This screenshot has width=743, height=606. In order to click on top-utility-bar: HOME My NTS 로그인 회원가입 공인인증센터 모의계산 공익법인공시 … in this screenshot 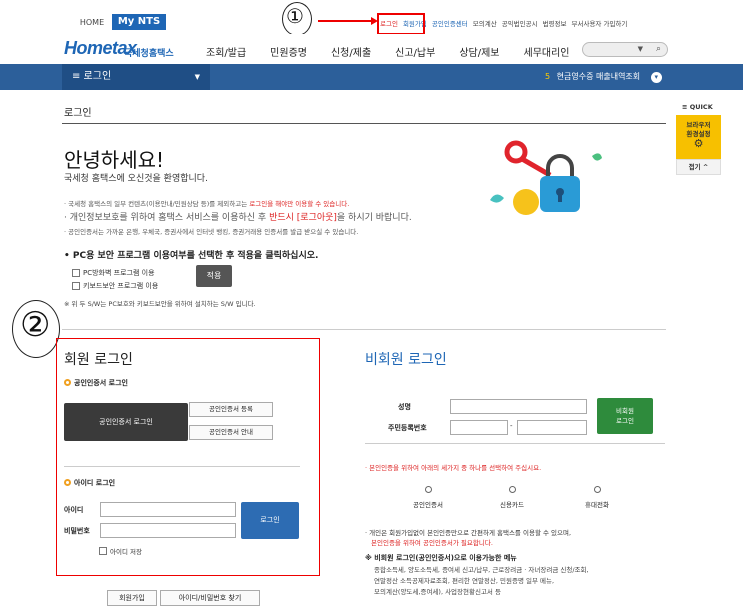, I will do `click(371, 18)`.